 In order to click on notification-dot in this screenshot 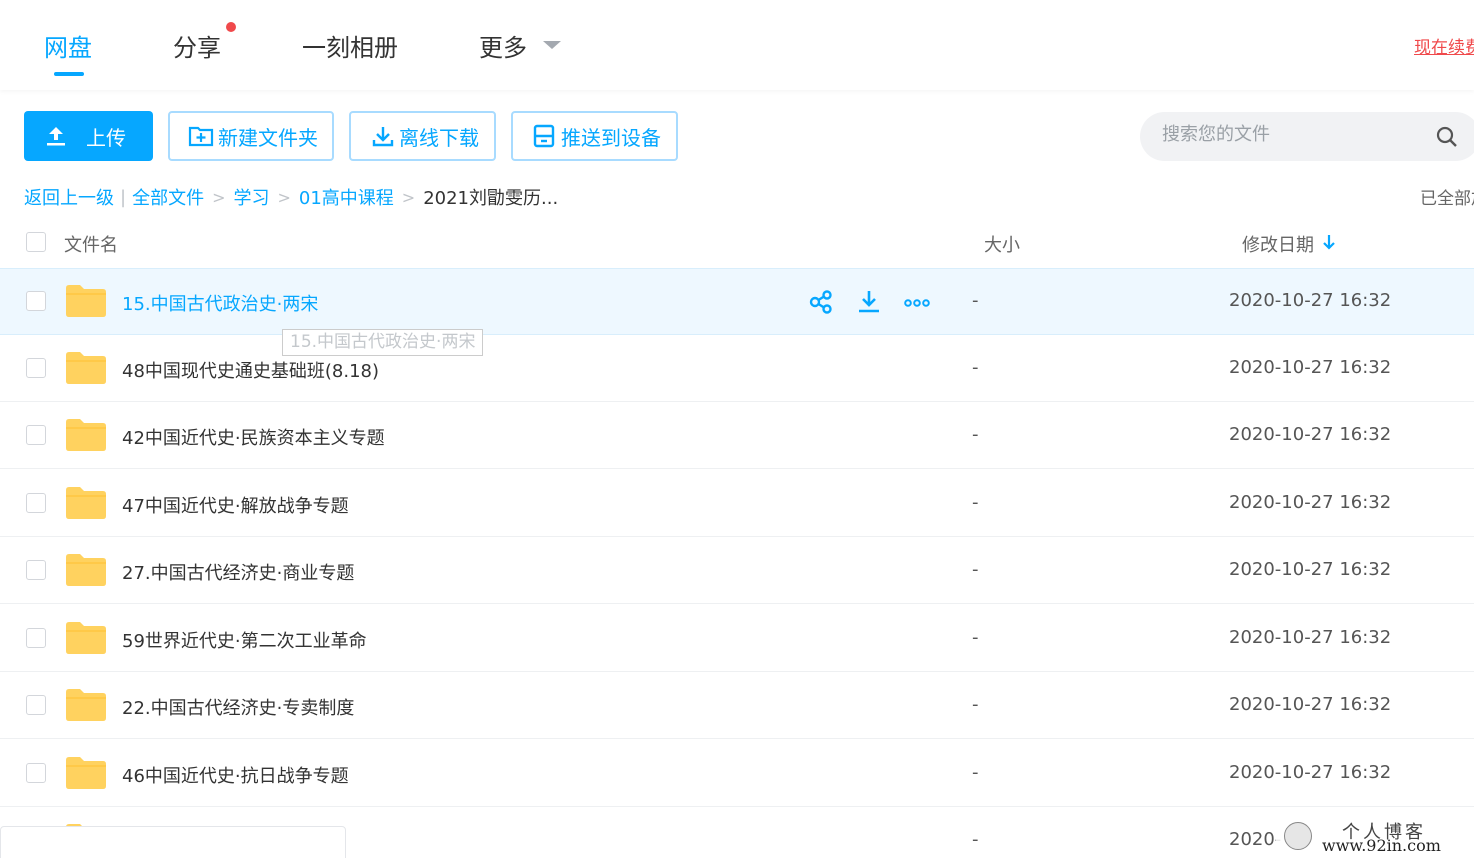, I will do `click(231, 27)`.